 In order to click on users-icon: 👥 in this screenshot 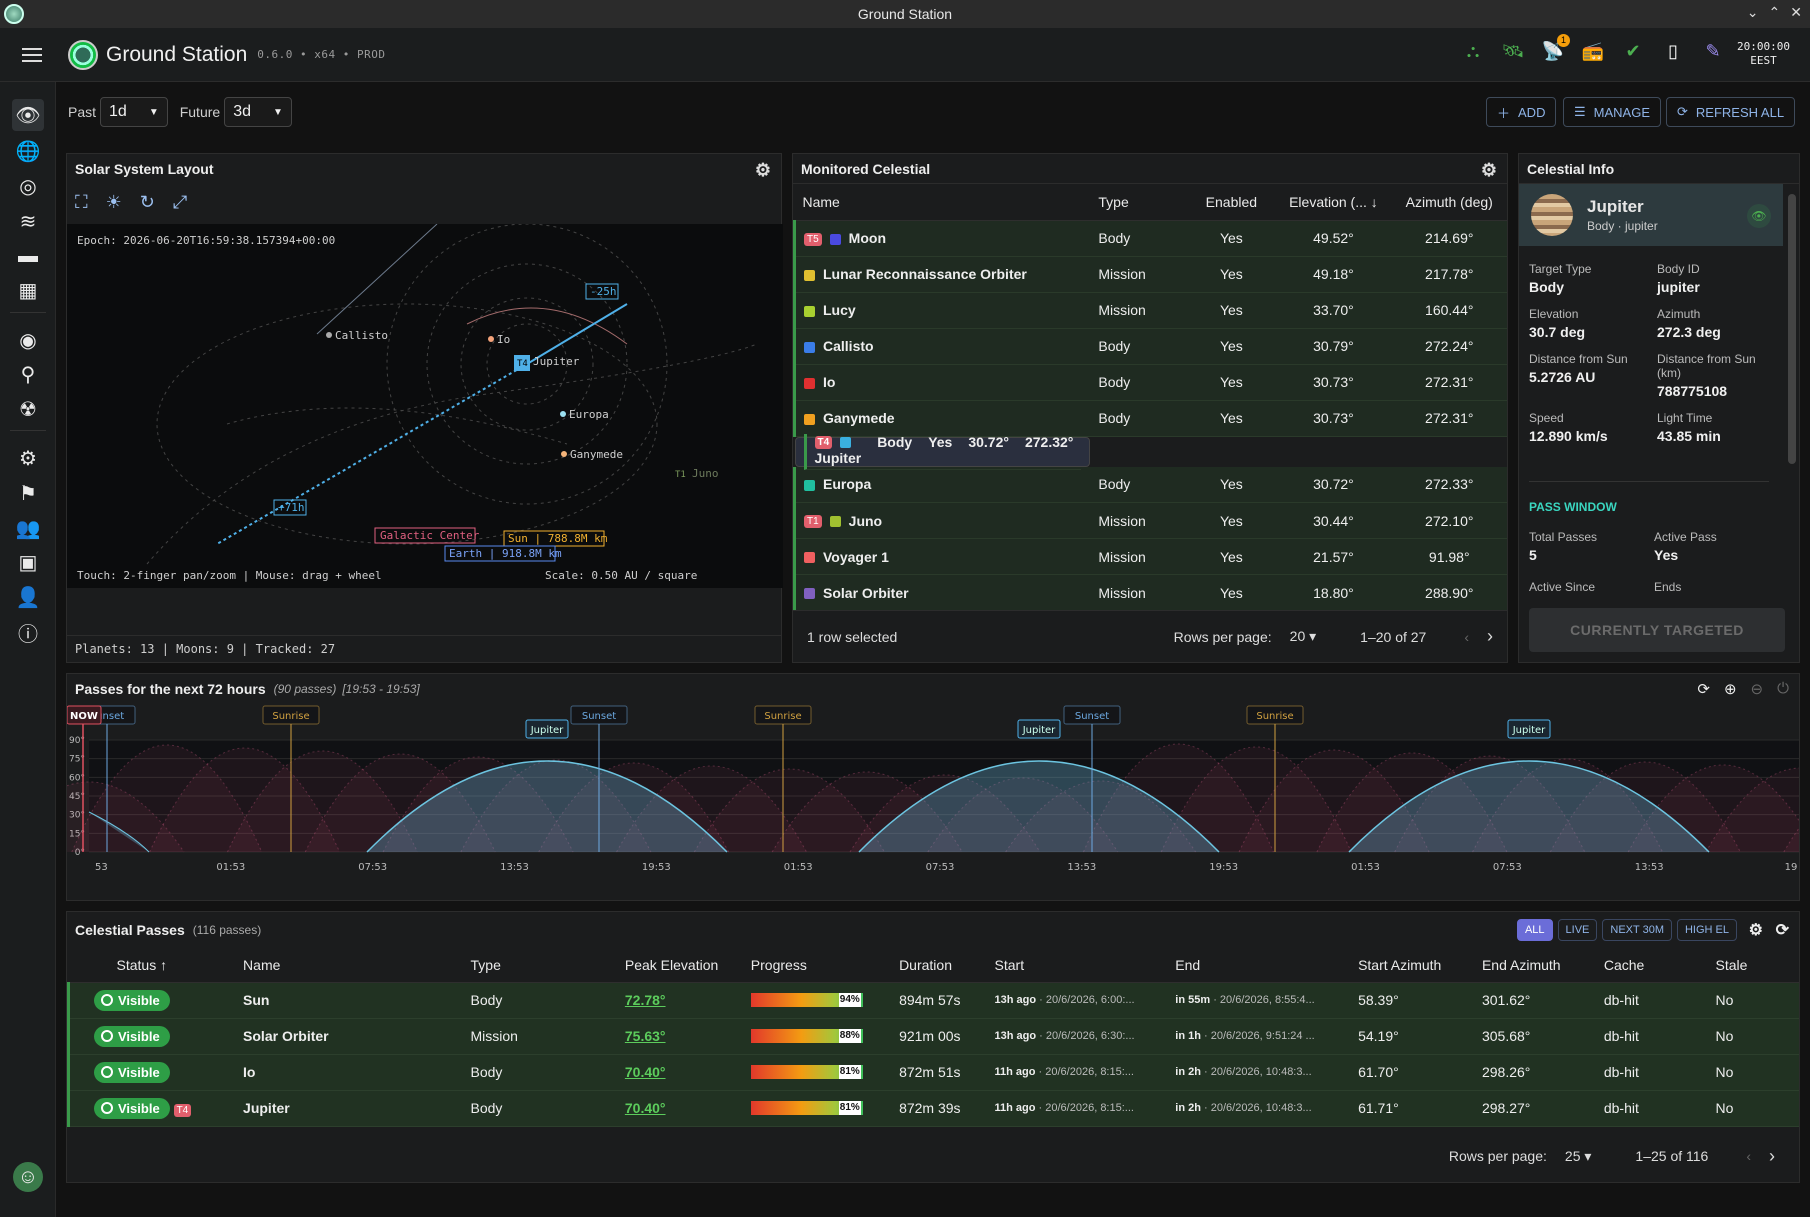, I will do `click(28, 528)`.